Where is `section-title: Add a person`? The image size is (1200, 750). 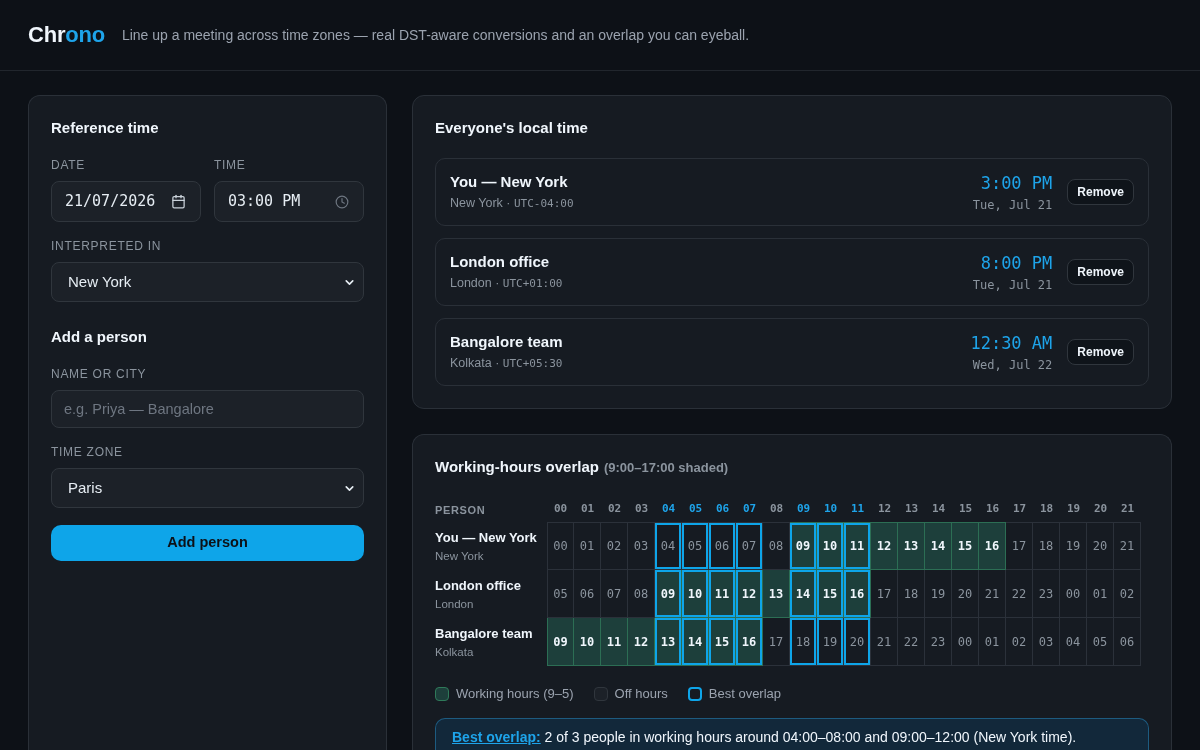
section-title: Add a person is located at coordinates (99, 337).